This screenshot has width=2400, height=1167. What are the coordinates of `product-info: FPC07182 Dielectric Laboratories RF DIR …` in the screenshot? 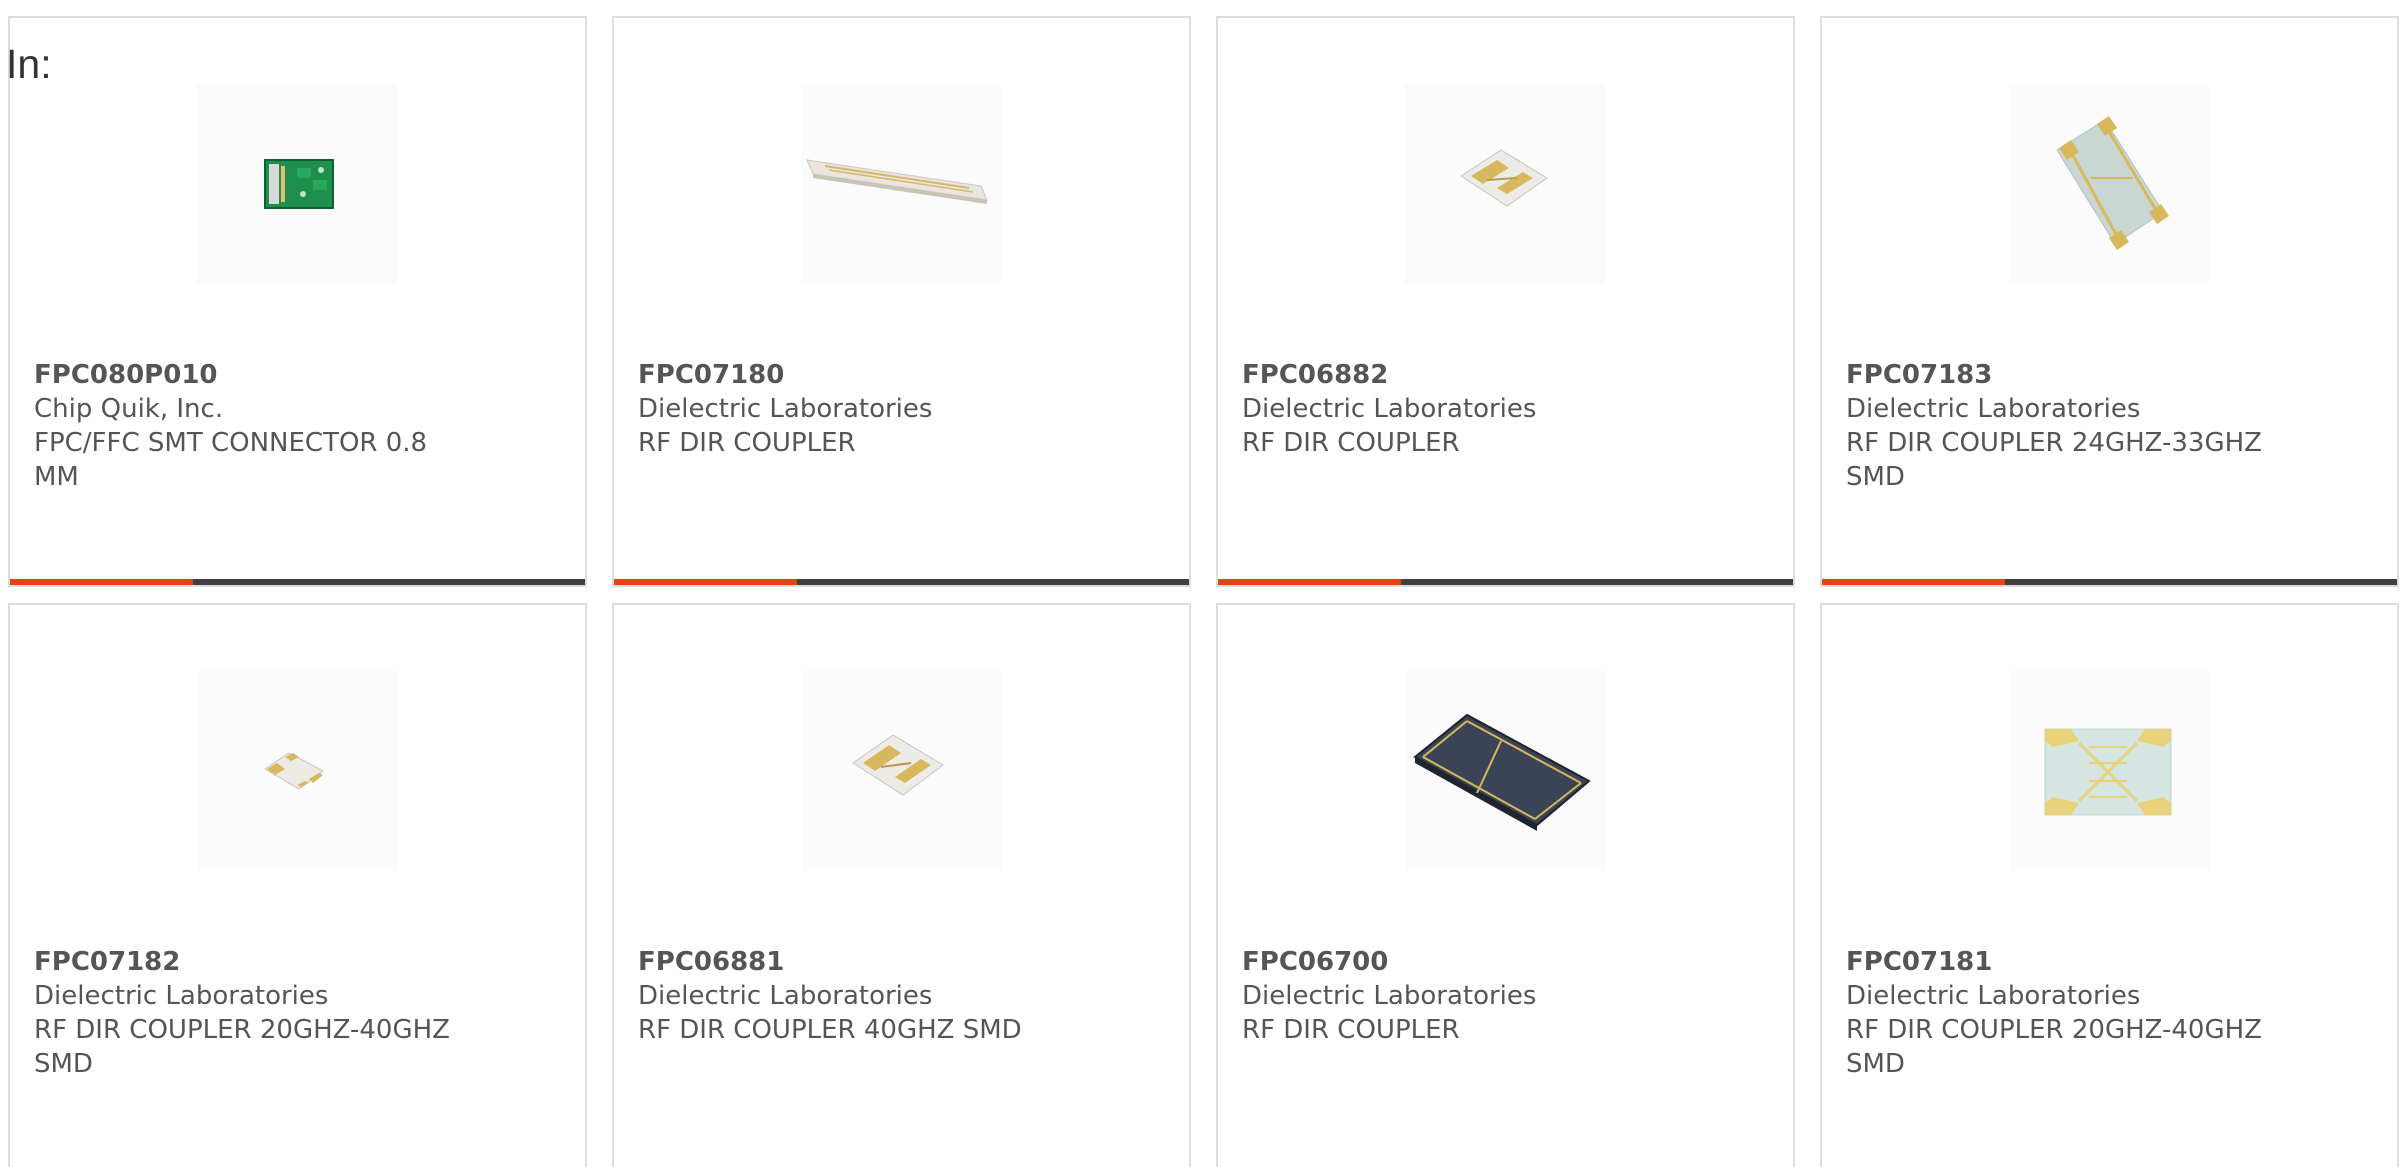 It's located at (249, 1013).